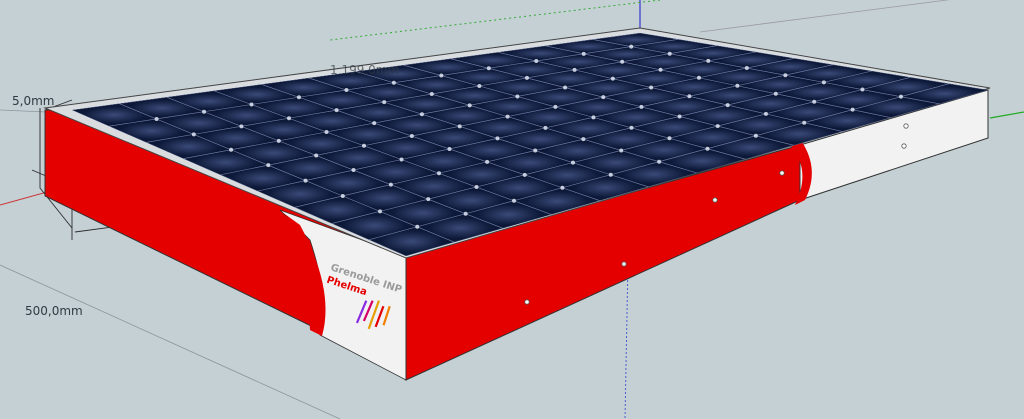  Describe the element at coordinates (626, 339) in the screenshot. I see `z-axis-dashed-line` at that location.